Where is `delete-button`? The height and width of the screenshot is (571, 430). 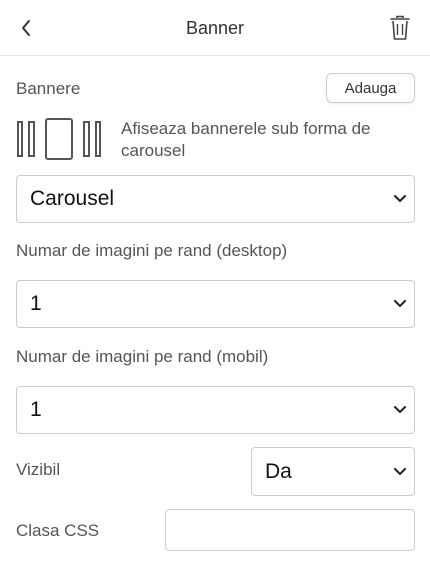
delete-button is located at coordinates (400, 28).